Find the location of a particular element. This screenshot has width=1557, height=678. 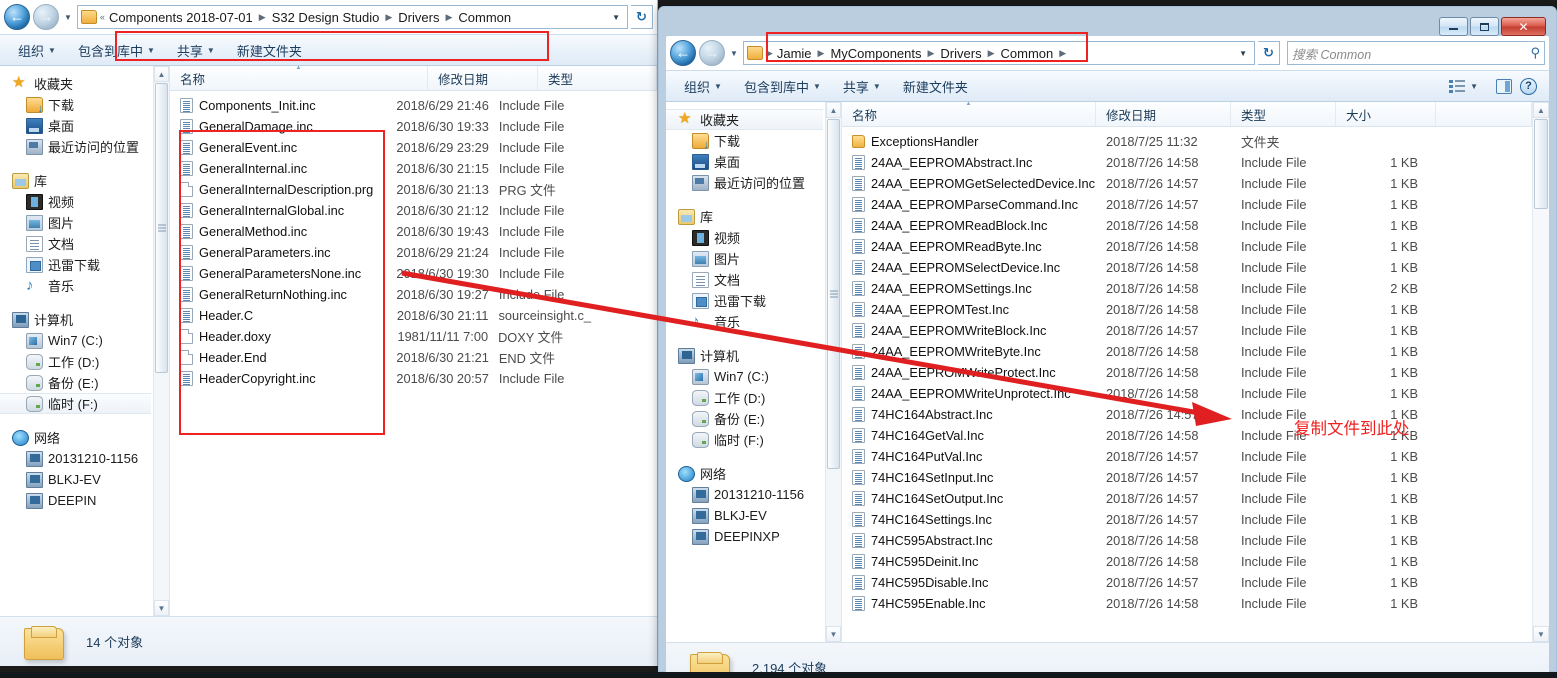

file-name-cell: 24AA_EEPROMWriteByte.Inc is located at coordinates (969, 351).